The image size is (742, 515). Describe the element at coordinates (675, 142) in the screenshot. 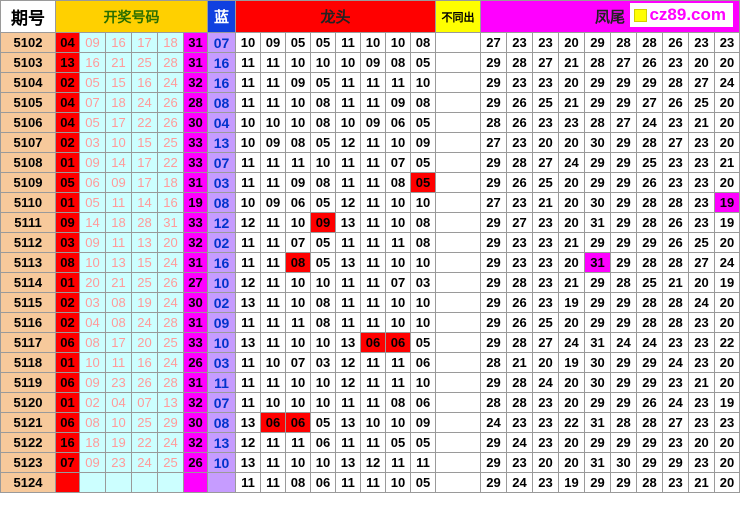

I see `phoenix-tail-cell: 27` at that location.